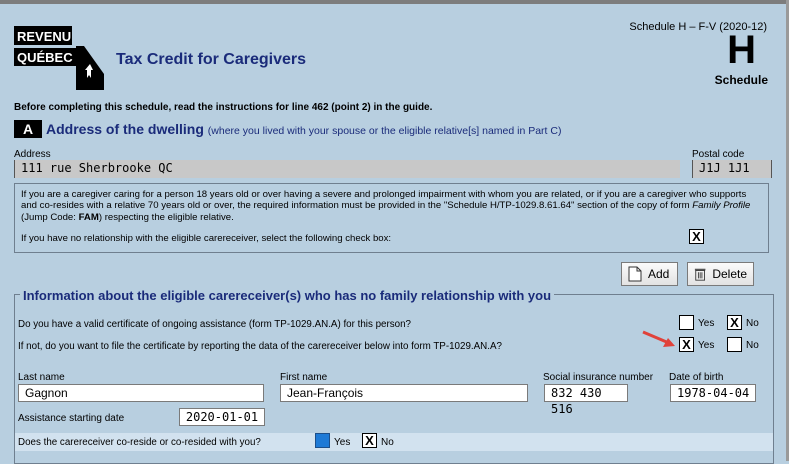 This screenshot has height=464, width=789. Describe the element at coordinates (88, 217) in the screenshot. I see `info-text-bold: FAM` at that location.